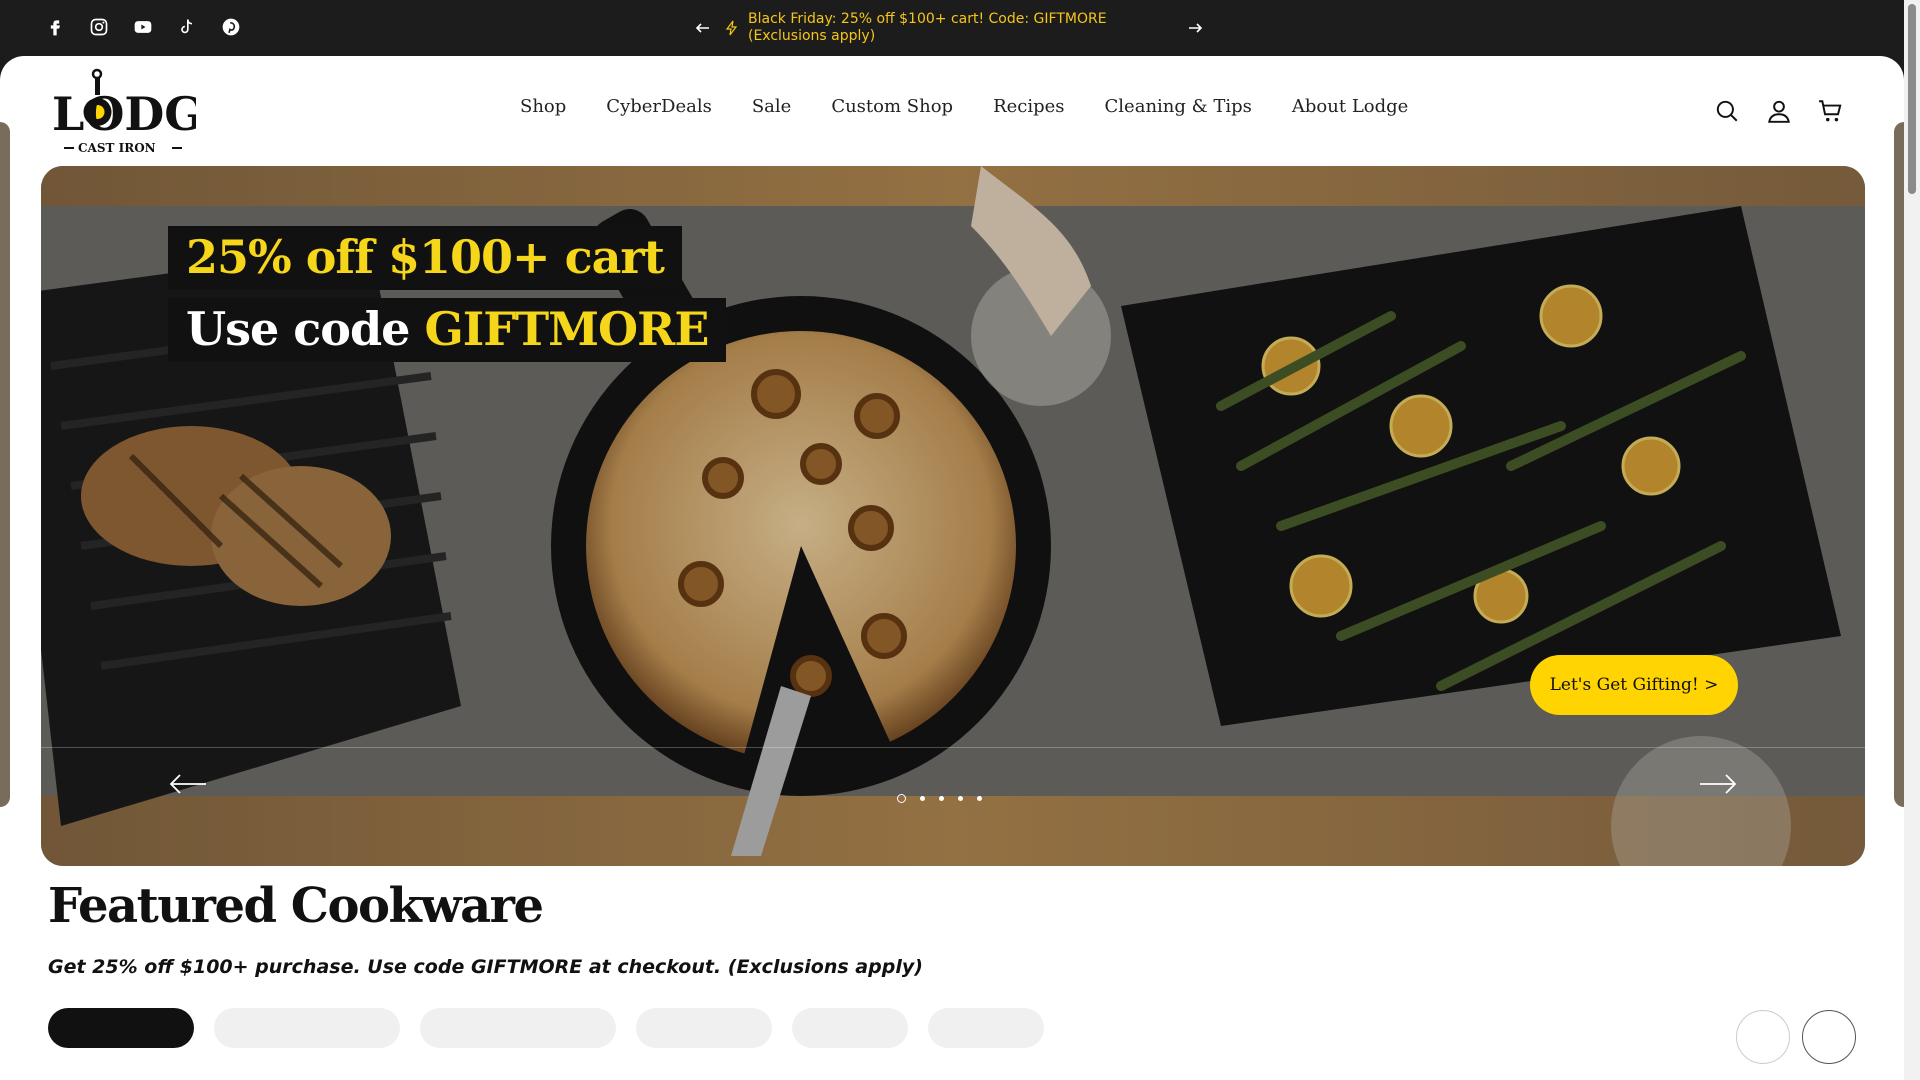 Image resolution: width=1920 pixels, height=1080 pixels. Describe the element at coordinates (731, 28) in the screenshot. I see `lightning-icon` at that location.